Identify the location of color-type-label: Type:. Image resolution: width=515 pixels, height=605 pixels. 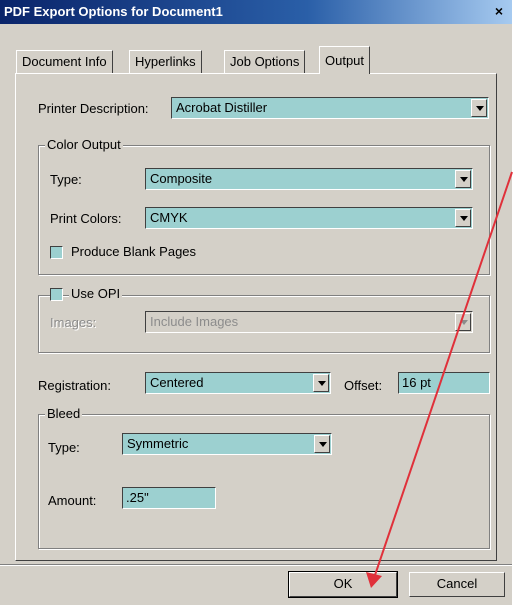
(66, 179).